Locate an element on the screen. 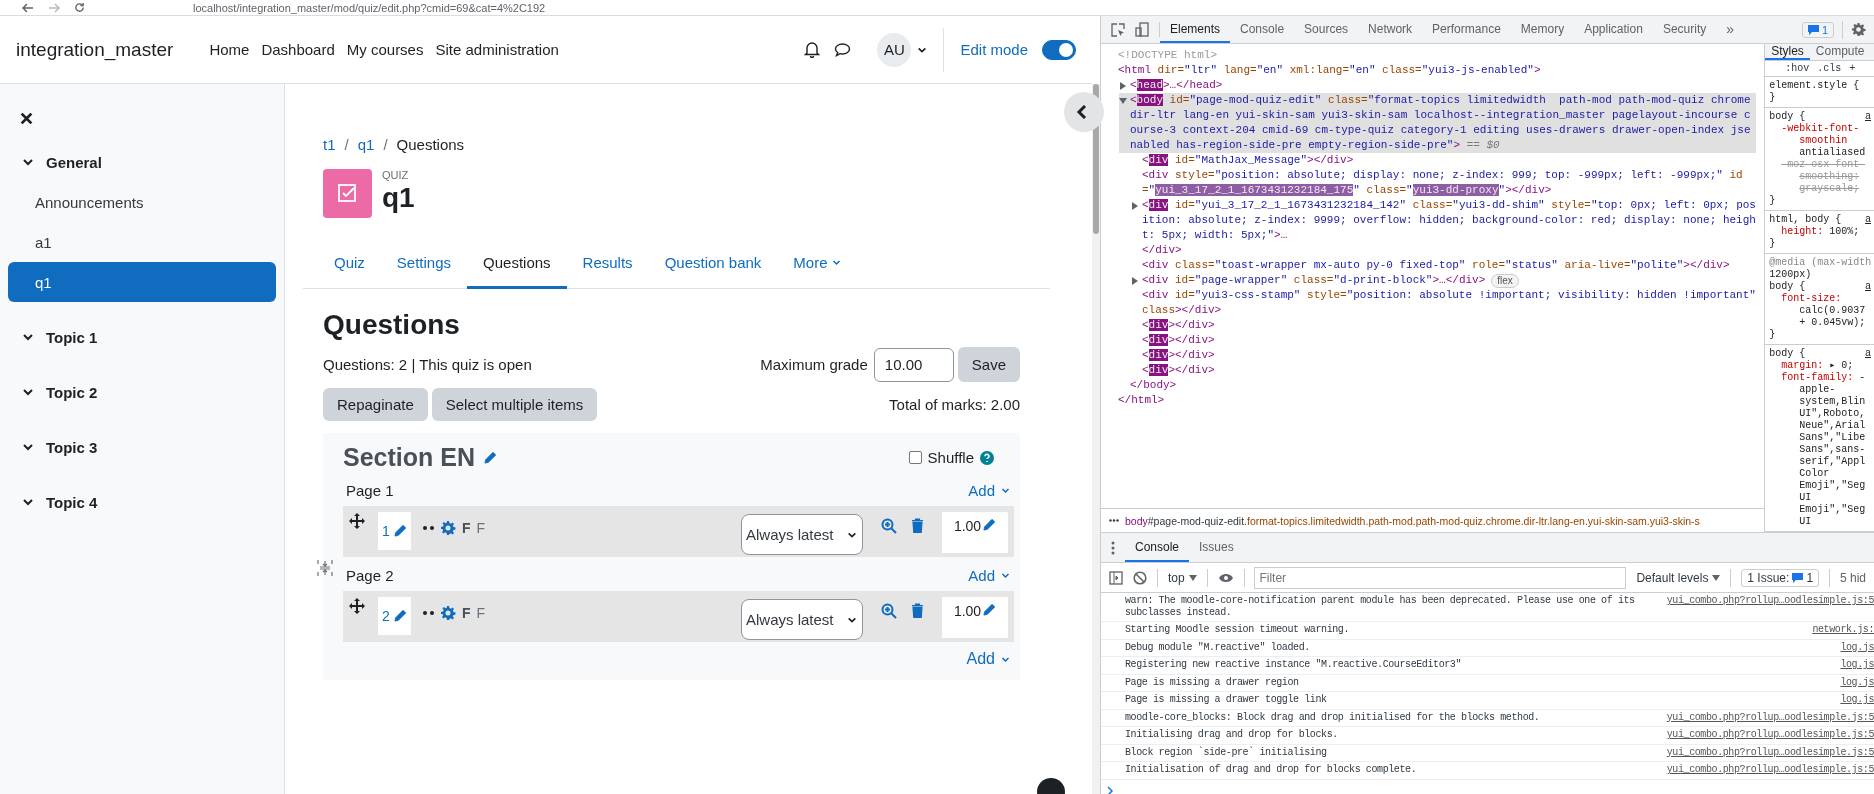 The width and height of the screenshot is (1874, 794). breadcrumb-link: q1 is located at coordinates (366, 144).